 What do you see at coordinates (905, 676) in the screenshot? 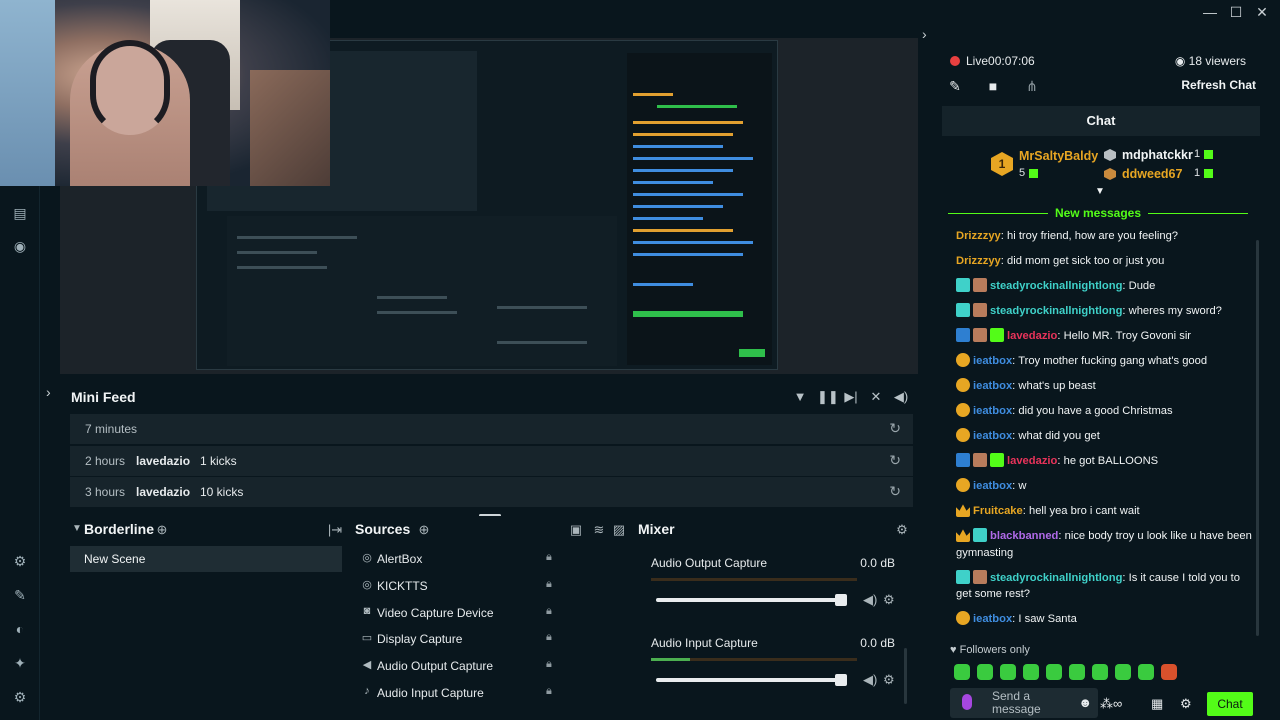
I see `mixer-scrollbar` at bounding box center [905, 676].